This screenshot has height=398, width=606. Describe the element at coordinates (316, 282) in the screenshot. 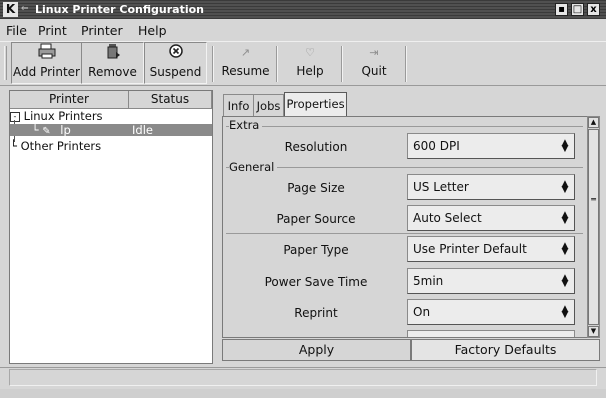

I see `power-save-time-label: Power Save Time` at that location.